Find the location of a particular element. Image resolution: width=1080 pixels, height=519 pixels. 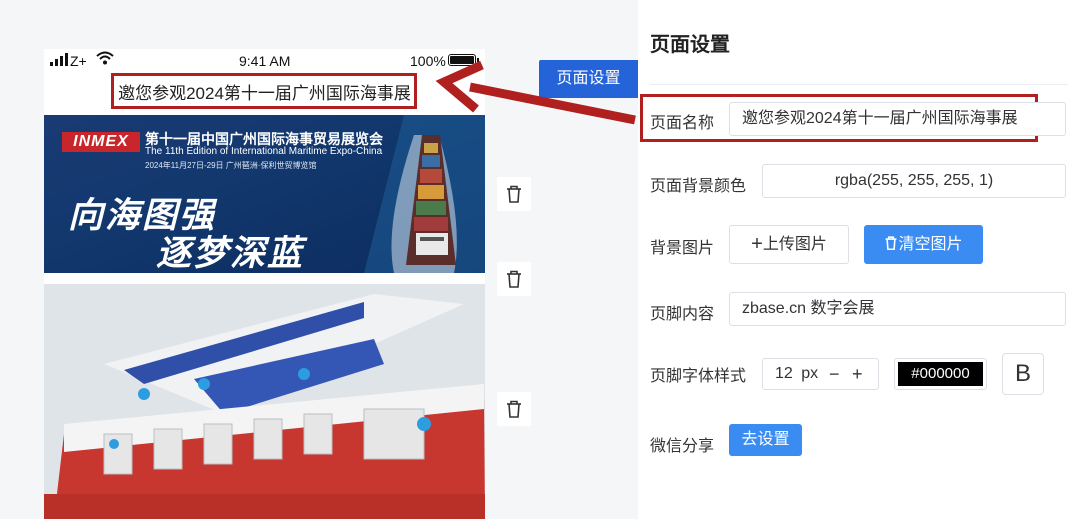

color-value: #000000 is located at coordinates (940, 374).